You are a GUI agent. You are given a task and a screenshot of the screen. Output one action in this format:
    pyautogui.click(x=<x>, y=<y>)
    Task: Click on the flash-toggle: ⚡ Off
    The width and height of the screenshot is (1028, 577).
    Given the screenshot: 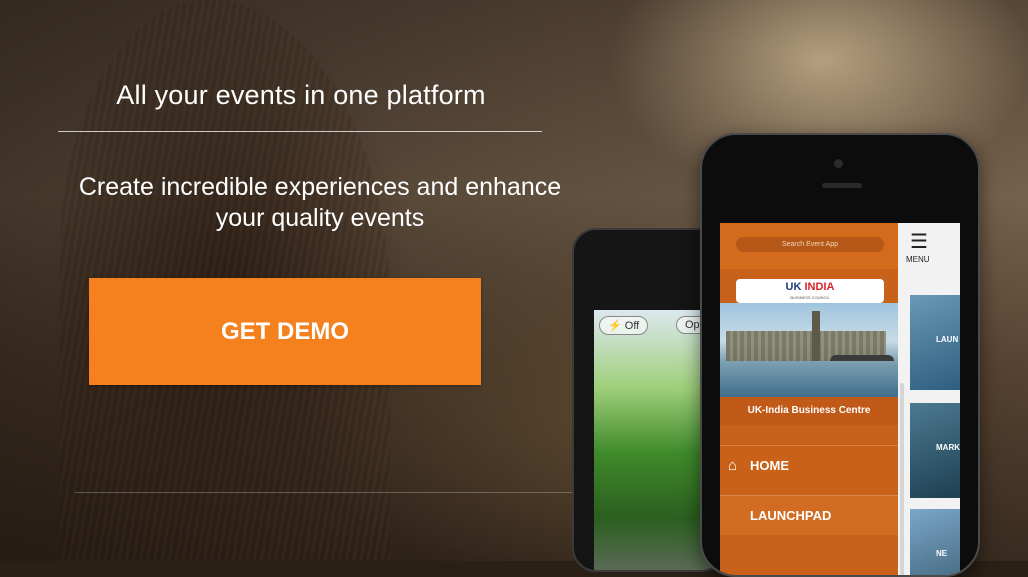 What is the action you would take?
    pyautogui.click(x=624, y=325)
    